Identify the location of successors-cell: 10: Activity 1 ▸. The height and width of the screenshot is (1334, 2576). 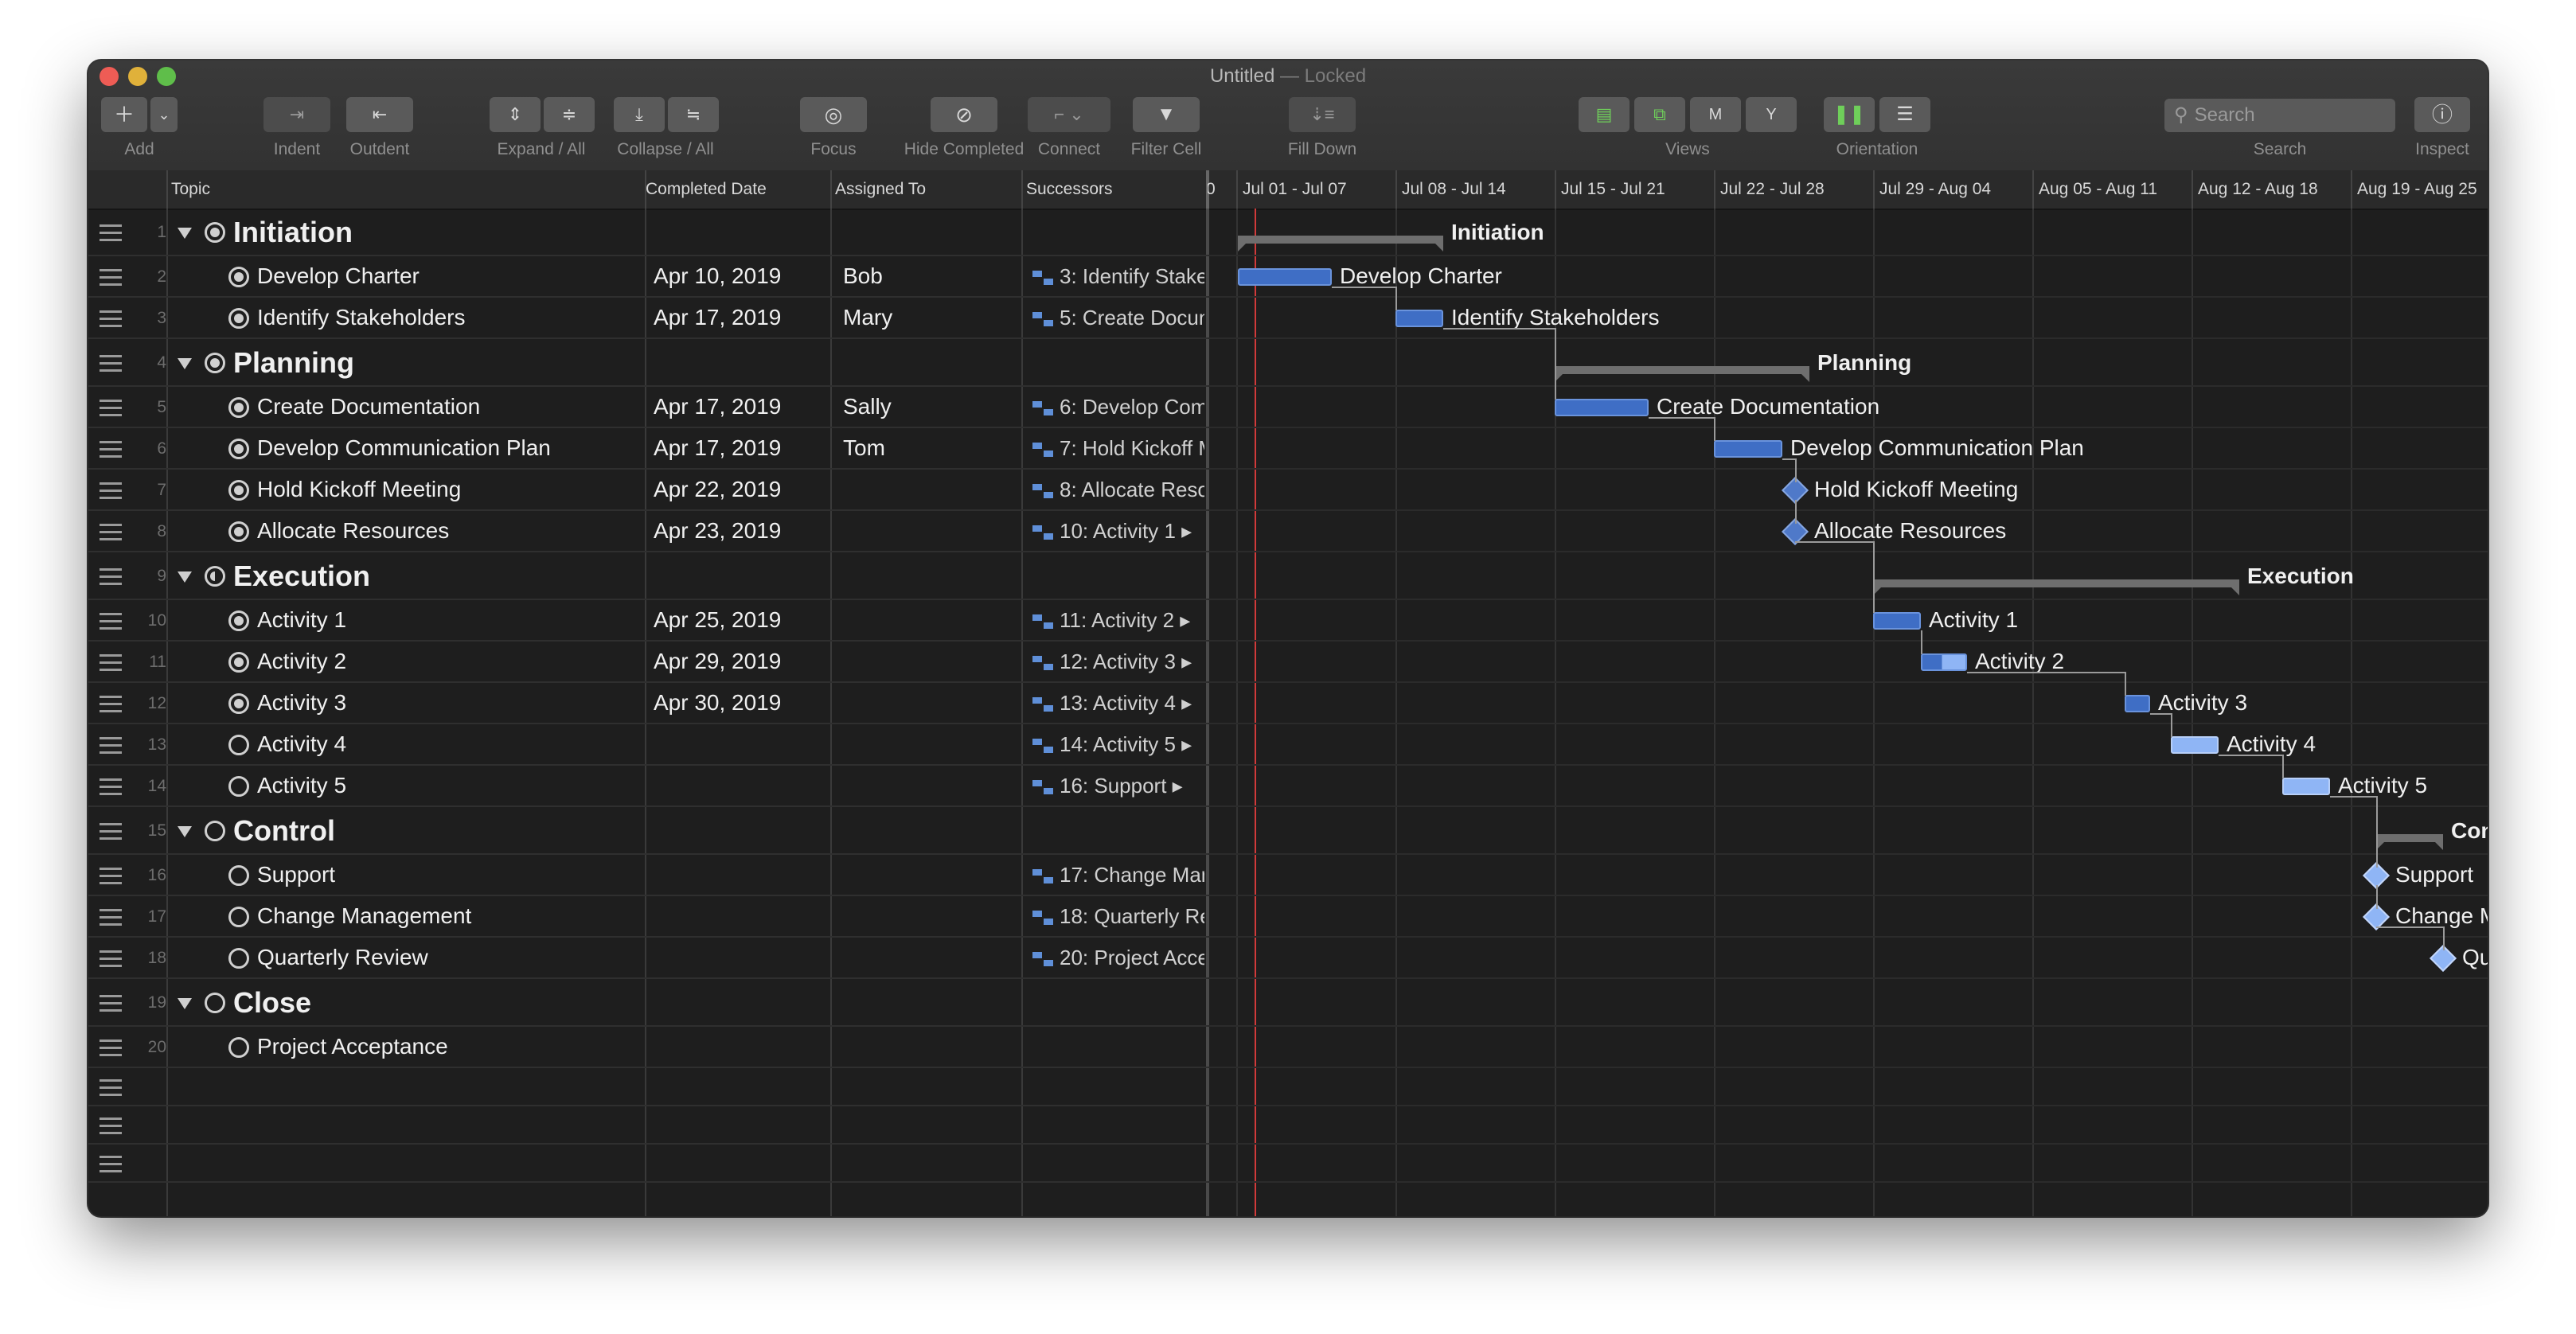
(1118, 532).